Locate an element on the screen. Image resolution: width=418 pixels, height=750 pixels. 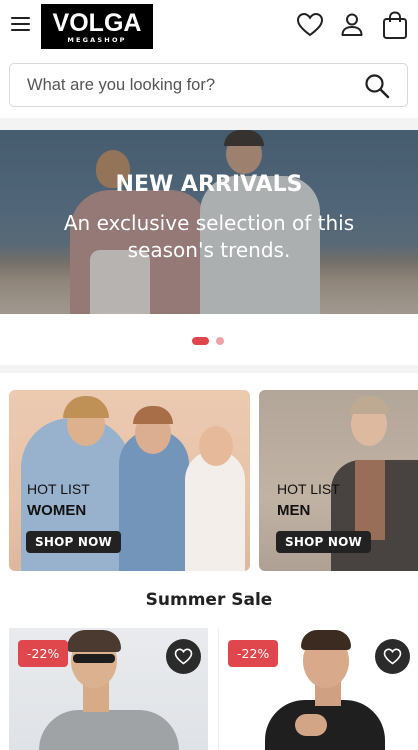
menu-icon is located at coordinates (21, 24).